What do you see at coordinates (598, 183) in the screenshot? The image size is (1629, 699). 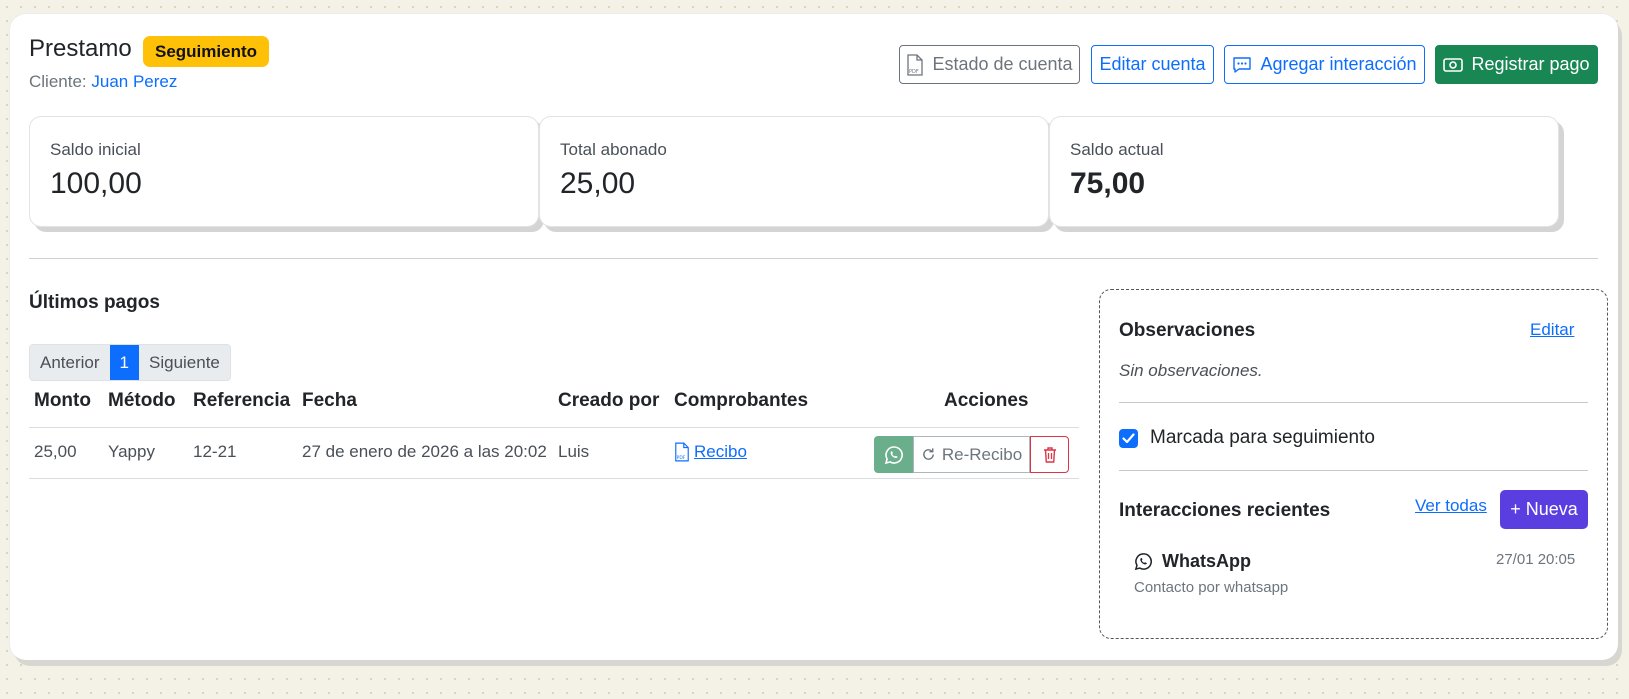 I see `stat-value: 25,00` at bounding box center [598, 183].